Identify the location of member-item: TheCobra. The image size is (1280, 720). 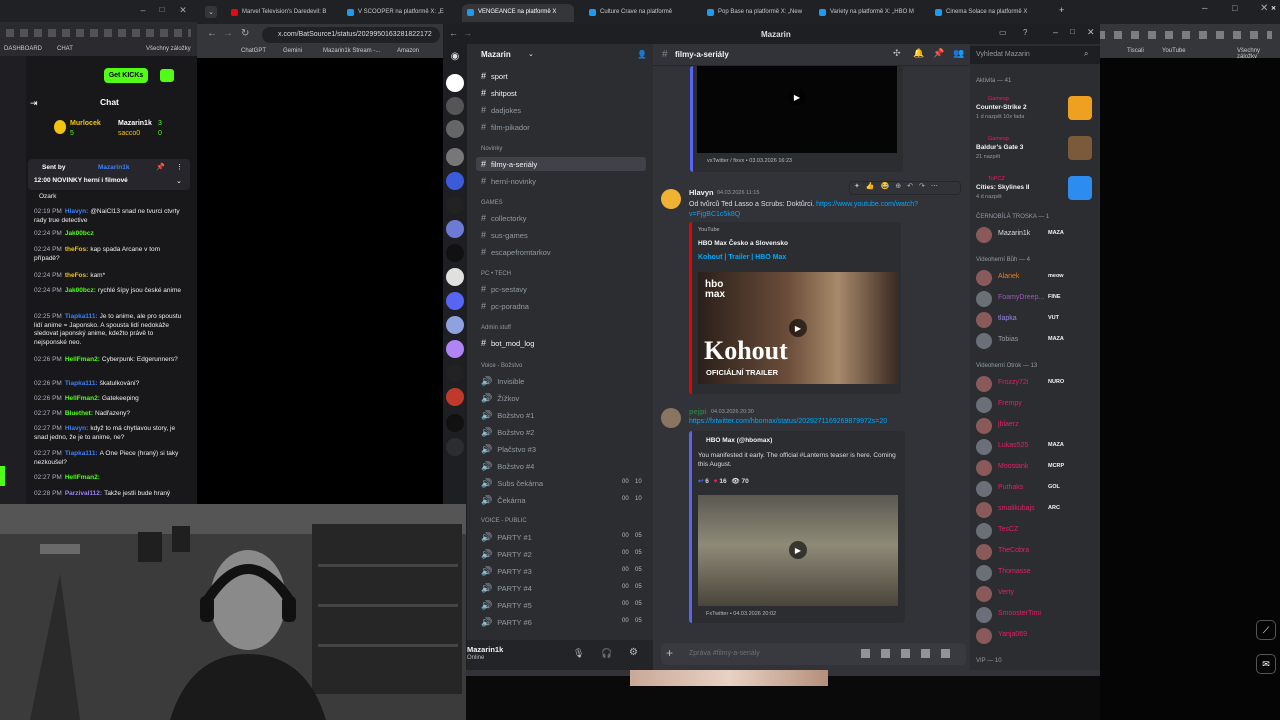
(1036, 552).